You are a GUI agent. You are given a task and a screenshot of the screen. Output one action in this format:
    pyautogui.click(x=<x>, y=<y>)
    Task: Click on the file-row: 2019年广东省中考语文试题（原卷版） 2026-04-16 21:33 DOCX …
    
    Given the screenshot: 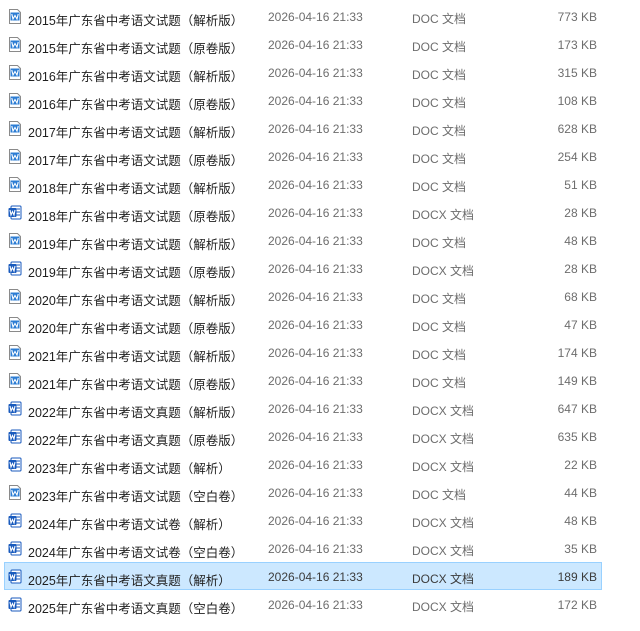 What is the action you would take?
    pyautogui.click(x=303, y=268)
    